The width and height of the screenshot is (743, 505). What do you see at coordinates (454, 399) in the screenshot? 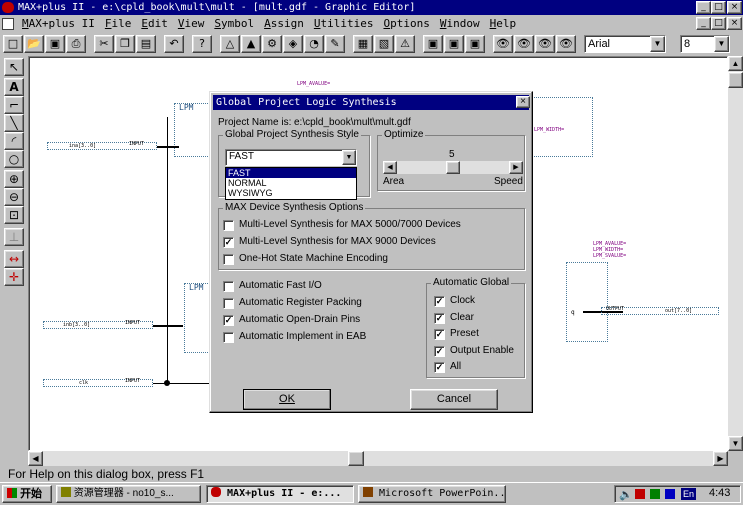
I see `cancel-button: Cancel` at bounding box center [454, 399].